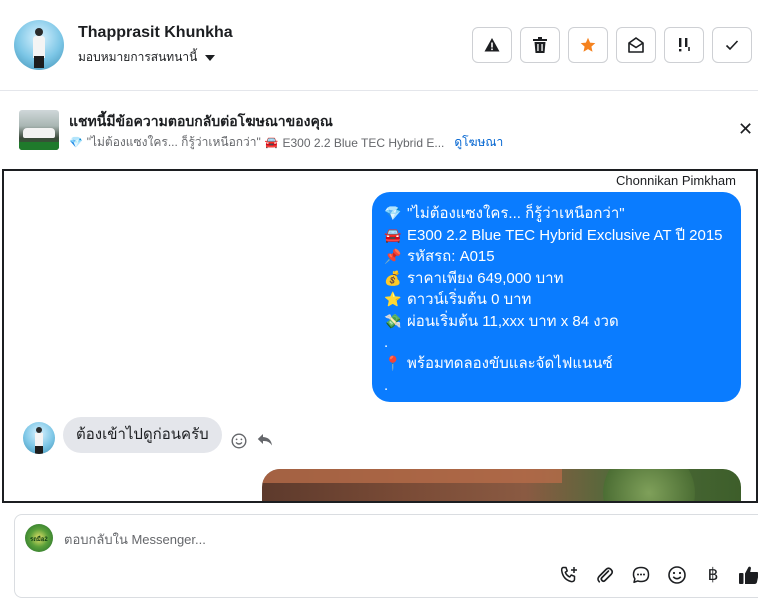 Image resolution: width=758 pixels, height=603 pixels. I want to click on message-line: 📍 พร้อมทดลองขับและจัดไฟแนนซ์, so click(556, 364).